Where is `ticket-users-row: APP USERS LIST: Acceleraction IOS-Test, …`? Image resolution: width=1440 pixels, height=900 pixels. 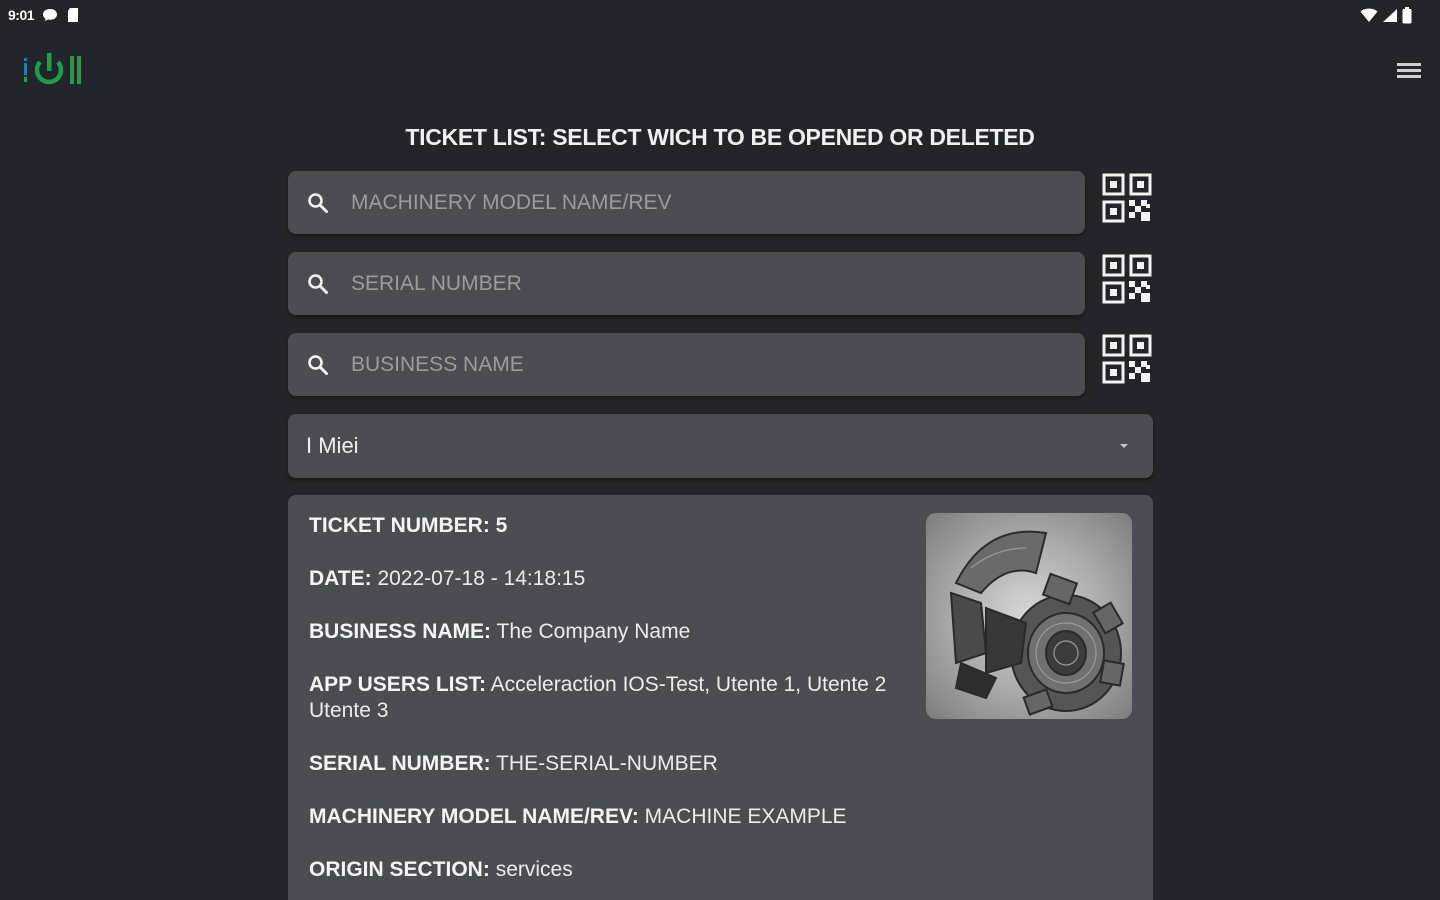
ticket-users-row: APP USERS LIST: Acceleraction IOS-Test, … is located at coordinates (614, 698).